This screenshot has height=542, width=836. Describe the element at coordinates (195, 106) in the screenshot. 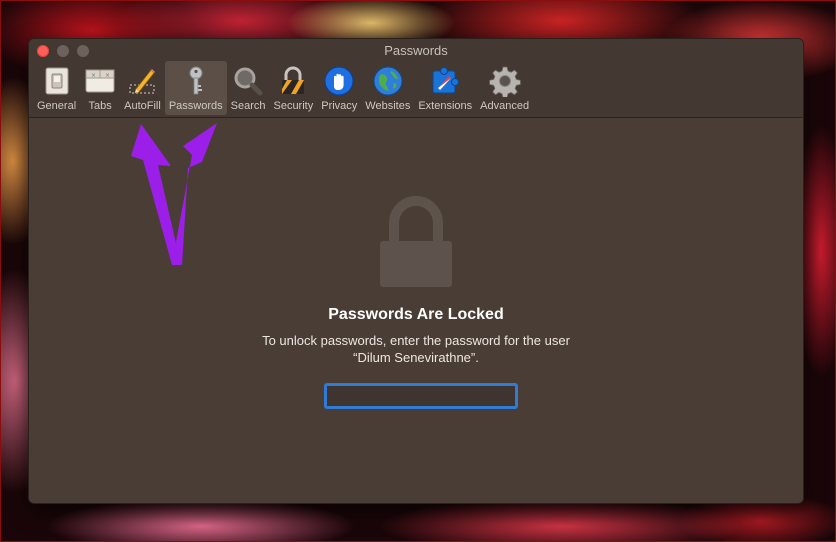

I see `tab-label: Passwords` at that location.